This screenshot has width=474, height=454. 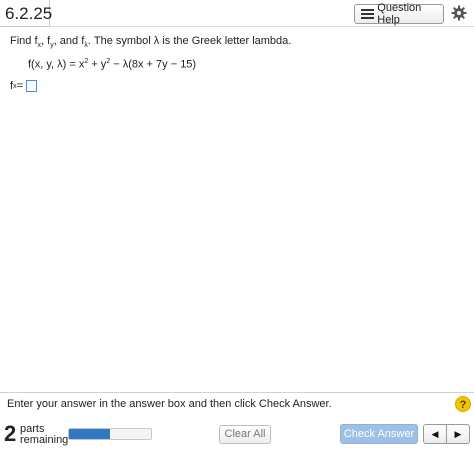 What do you see at coordinates (44, 440) in the screenshot?
I see `remaining-word: remaining` at bounding box center [44, 440].